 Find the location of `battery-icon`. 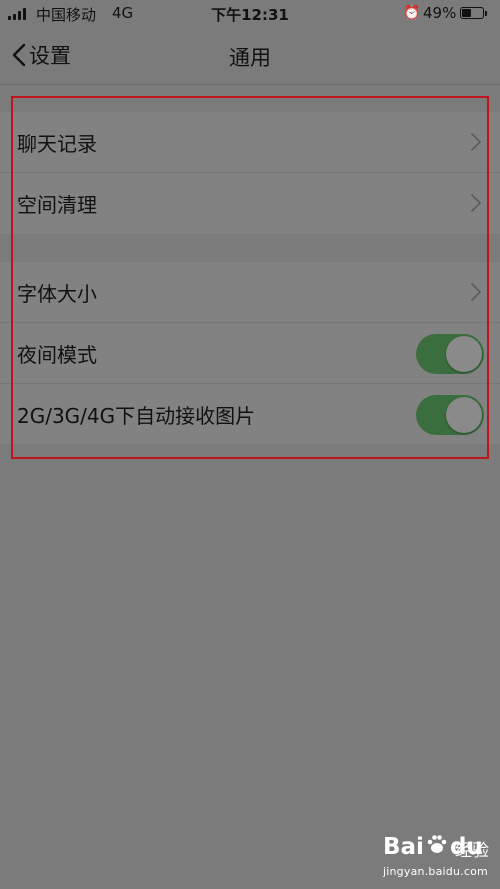

battery-icon is located at coordinates (472, 13).